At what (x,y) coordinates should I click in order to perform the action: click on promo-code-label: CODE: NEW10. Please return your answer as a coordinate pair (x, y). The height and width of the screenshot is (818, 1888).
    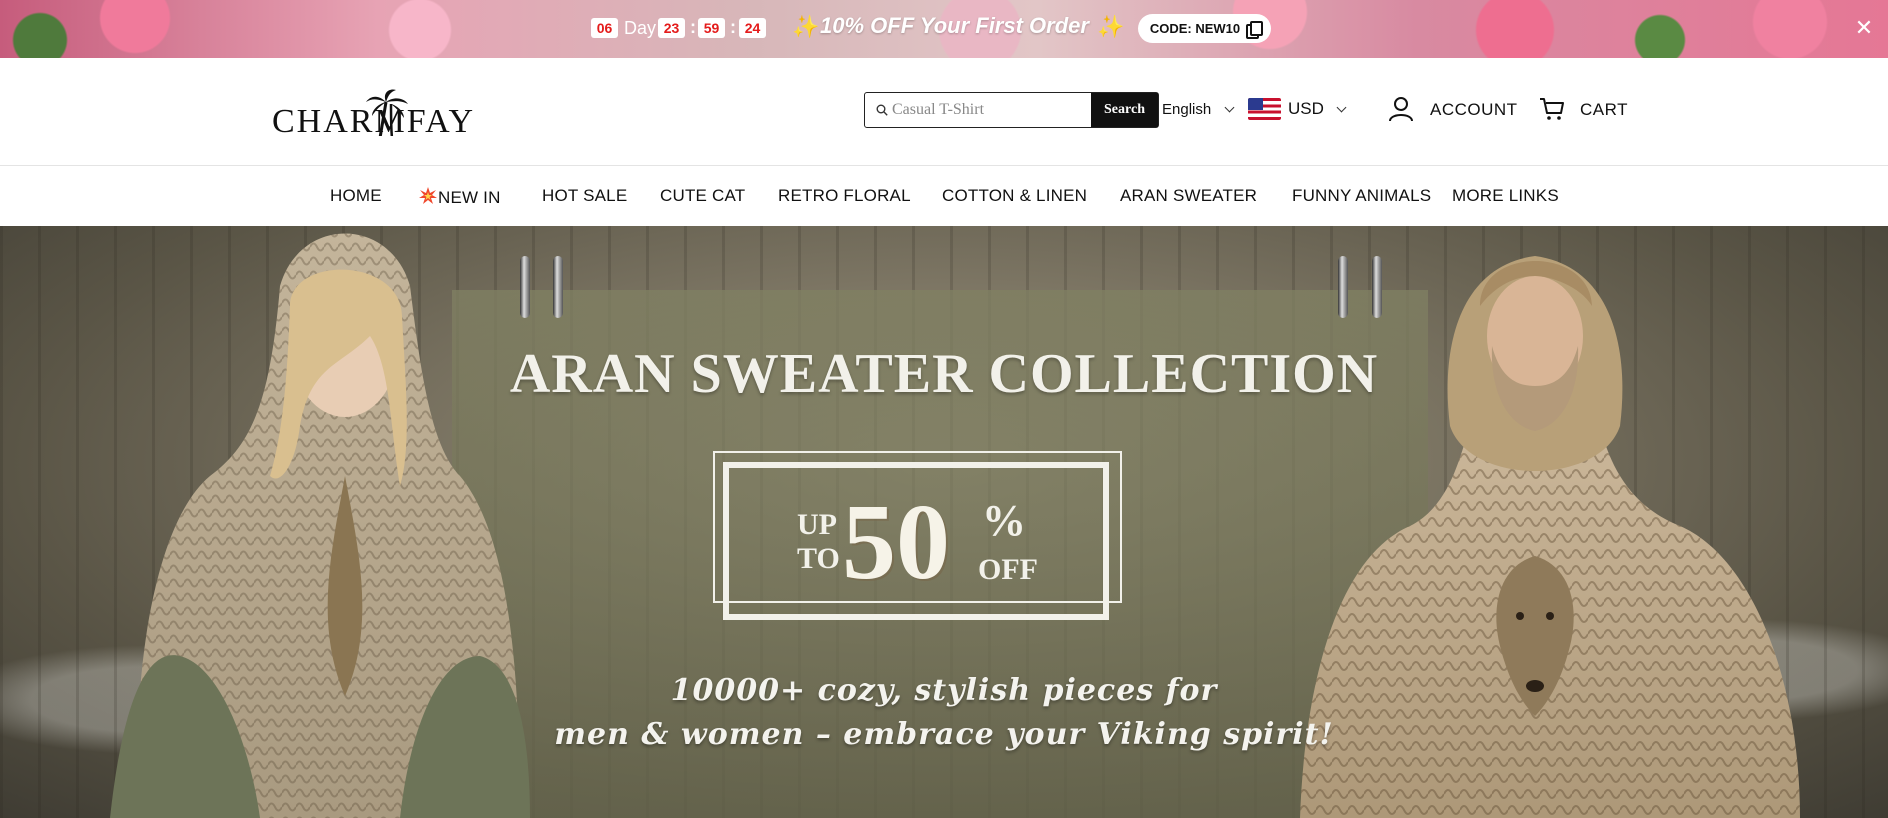
    Looking at the image, I should click on (1195, 28).